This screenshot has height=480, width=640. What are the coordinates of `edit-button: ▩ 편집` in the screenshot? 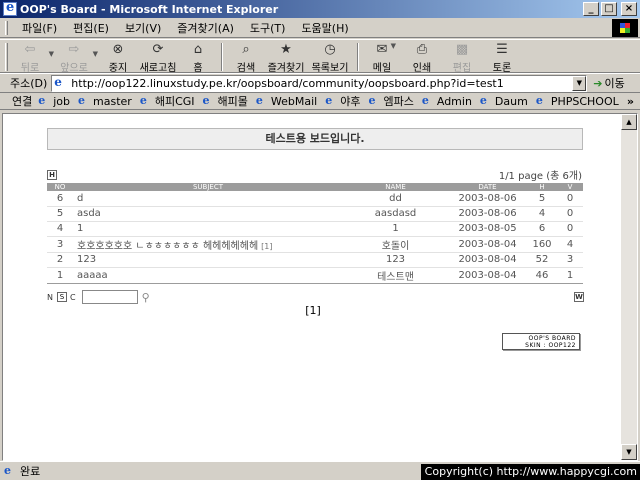 It's located at (462, 57).